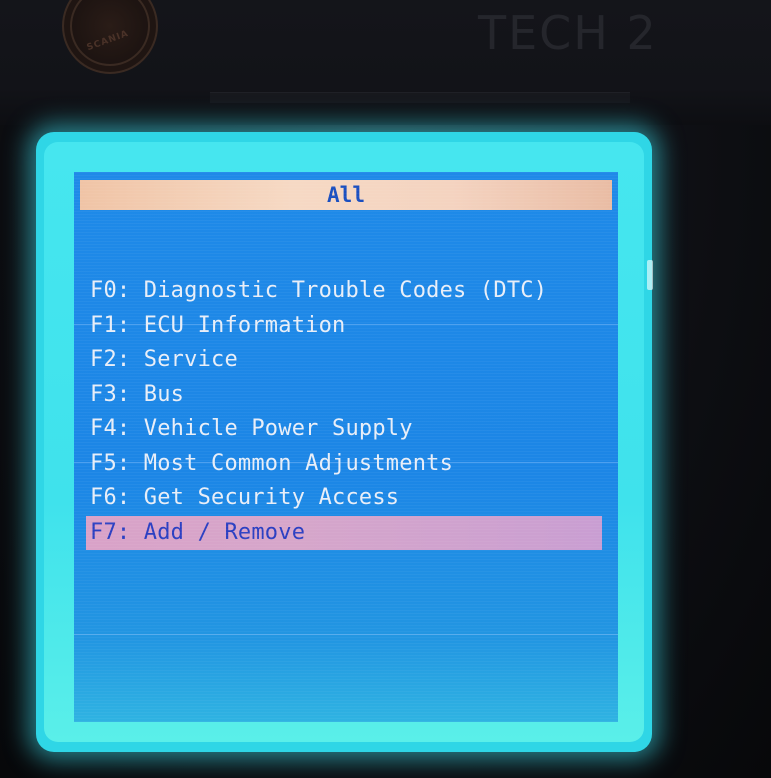 The height and width of the screenshot is (778, 771). What do you see at coordinates (278, 428) in the screenshot?
I see `menu-item-label: Vehicle Power Supply` at bounding box center [278, 428].